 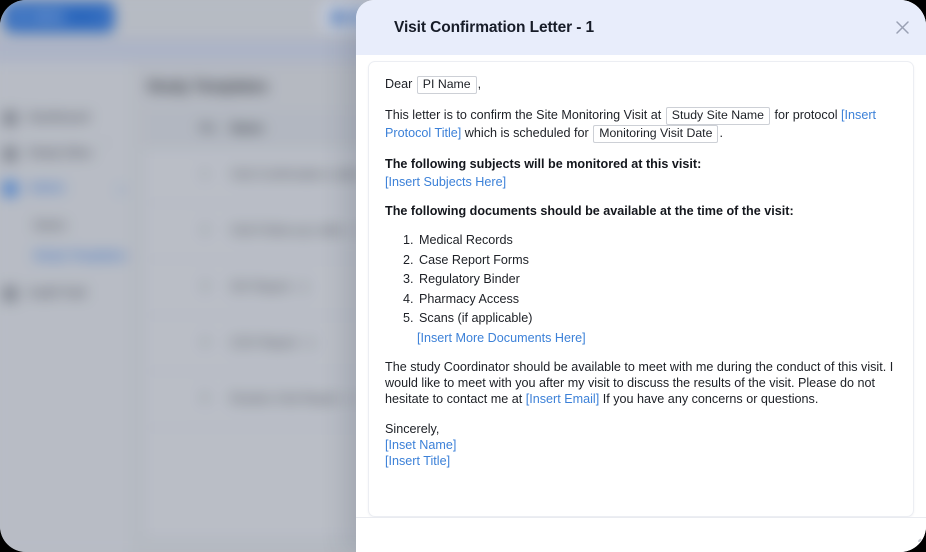 What do you see at coordinates (902, 28) in the screenshot?
I see `close-icon` at bounding box center [902, 28].